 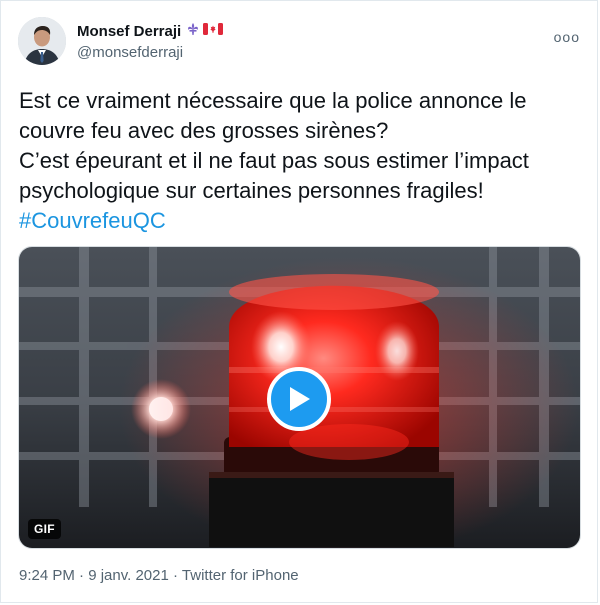 What do you see at coordinates (130, 52) in the screenshot?
I see `author-handle: @monsefderraji` at bounding box center [130, 52].